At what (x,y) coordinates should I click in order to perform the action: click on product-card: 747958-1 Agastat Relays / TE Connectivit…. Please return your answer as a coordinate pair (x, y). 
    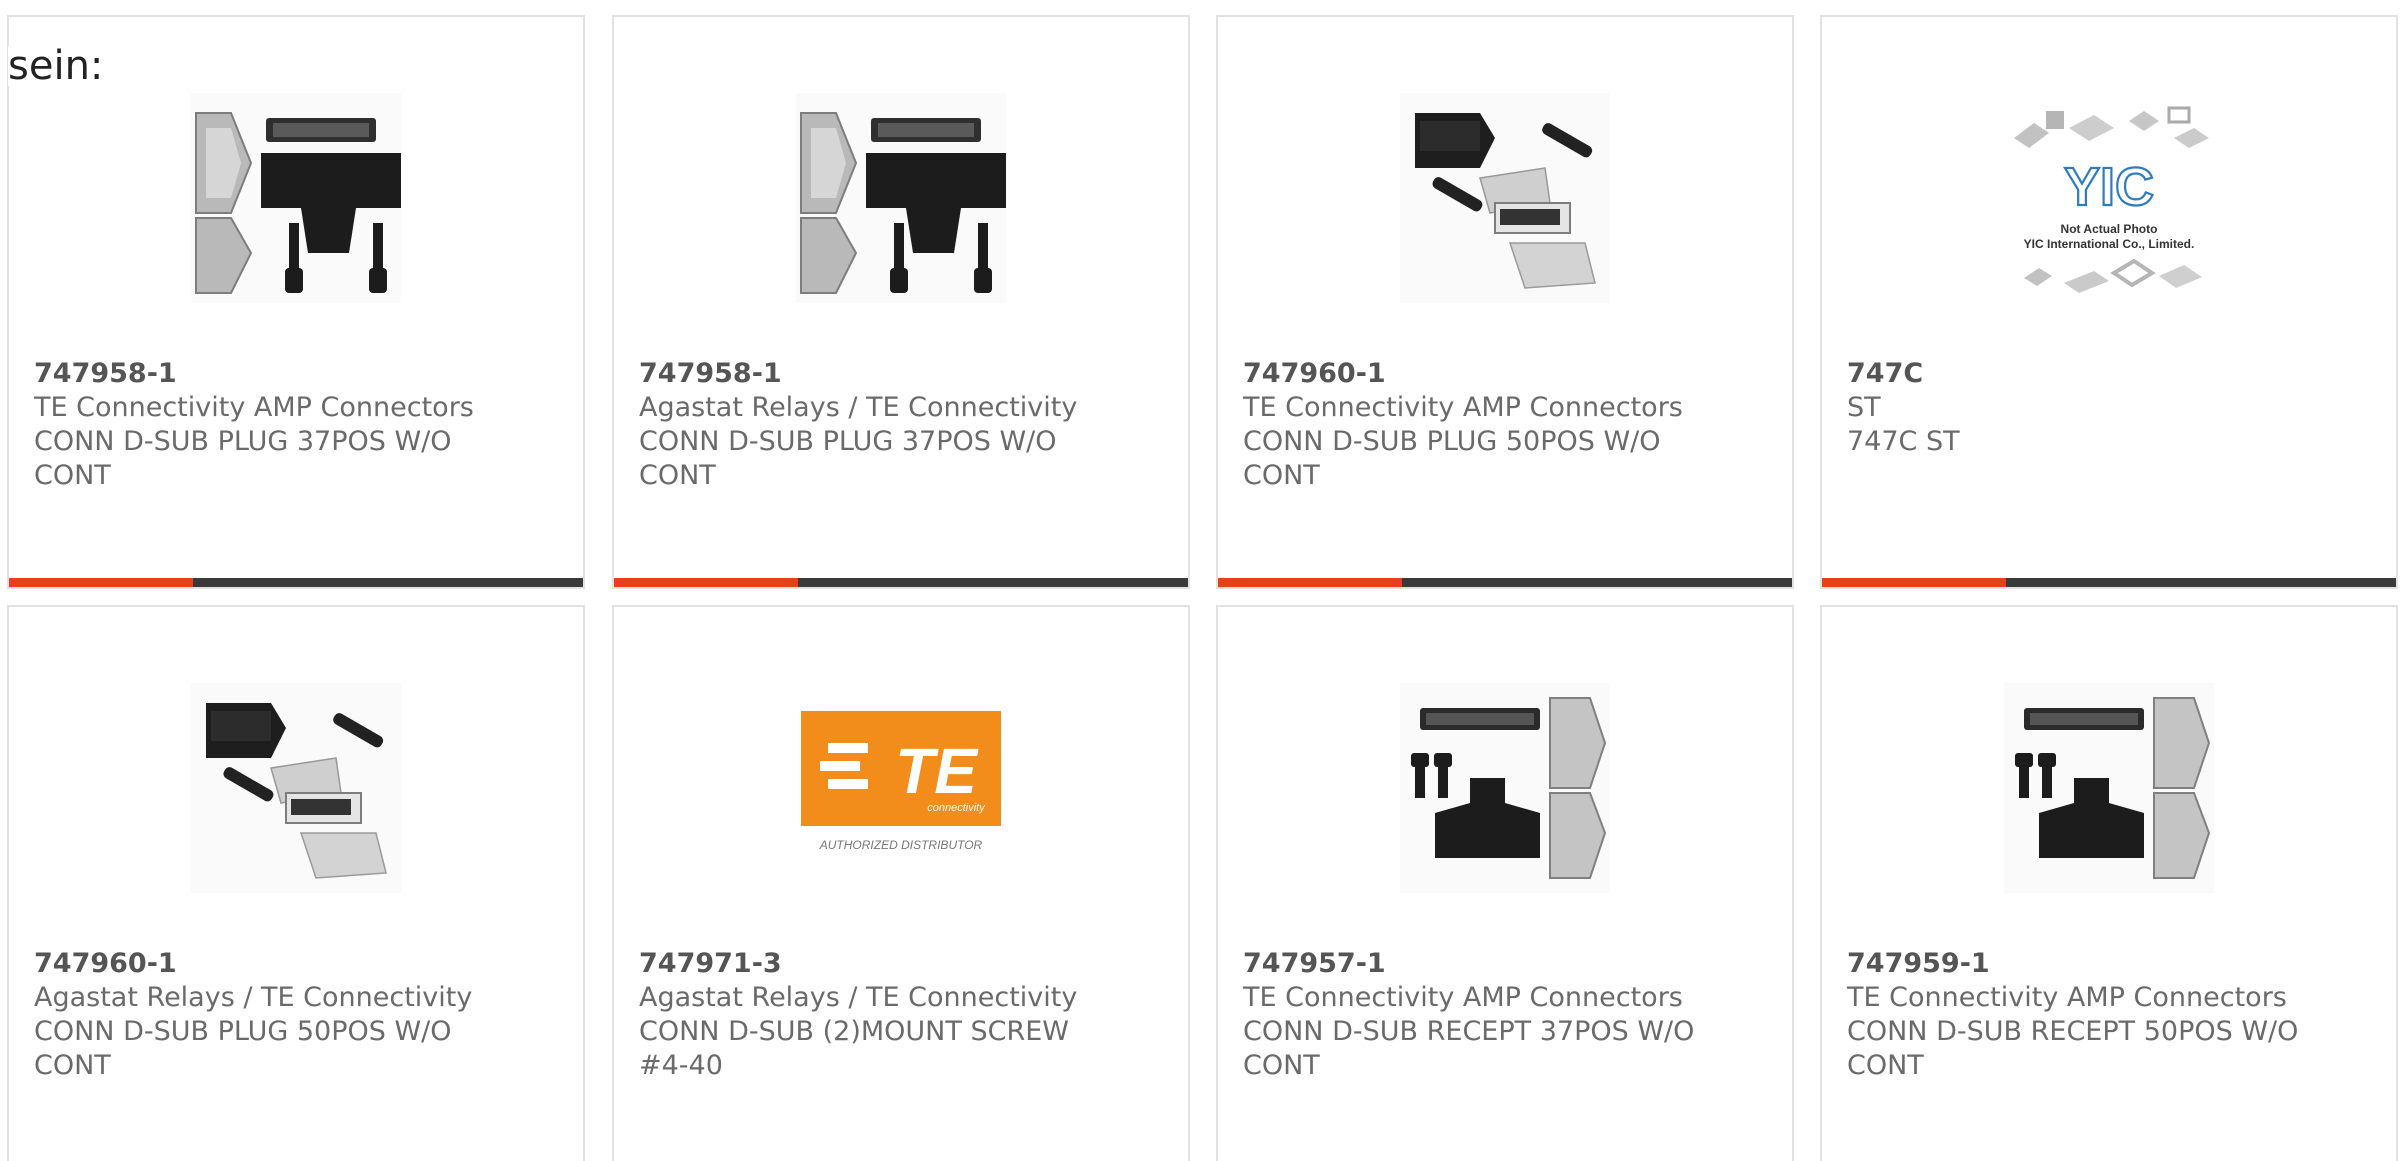
    Looking at the image, I should click on (901, 302).